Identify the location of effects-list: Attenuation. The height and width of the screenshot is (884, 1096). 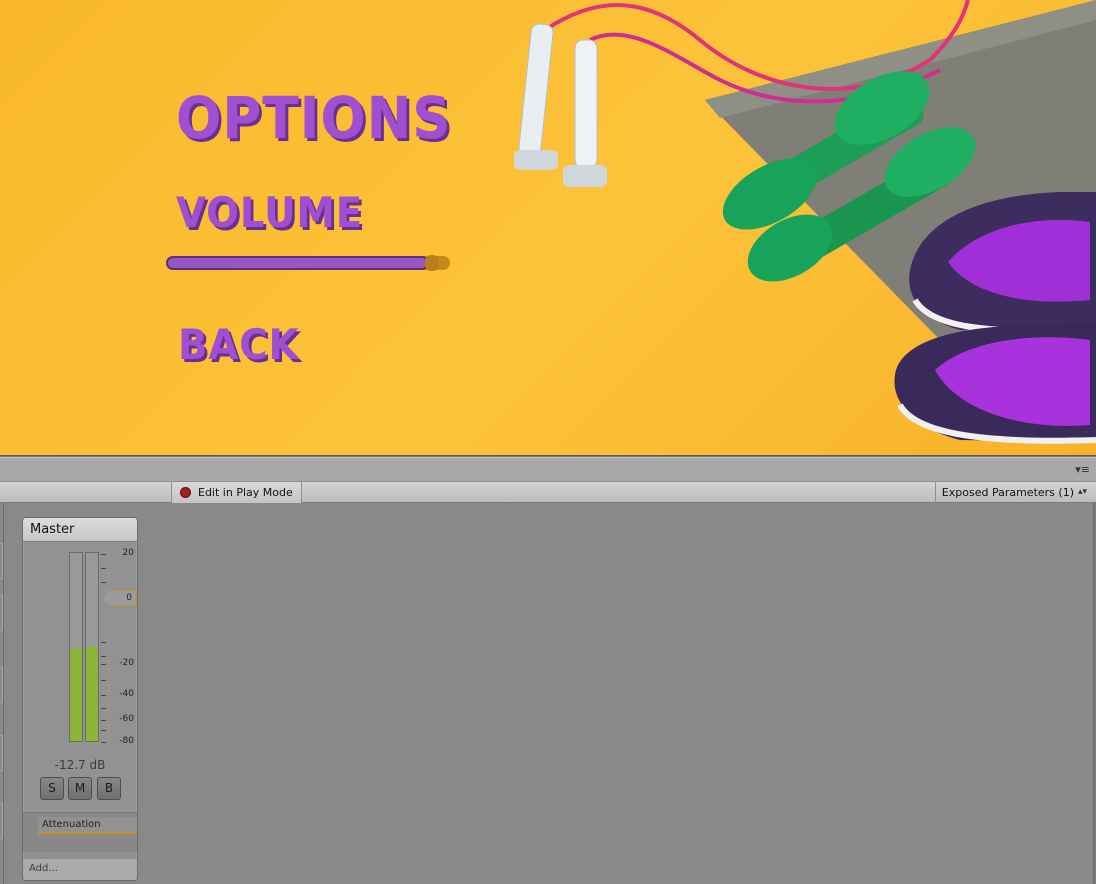
(80, 832).